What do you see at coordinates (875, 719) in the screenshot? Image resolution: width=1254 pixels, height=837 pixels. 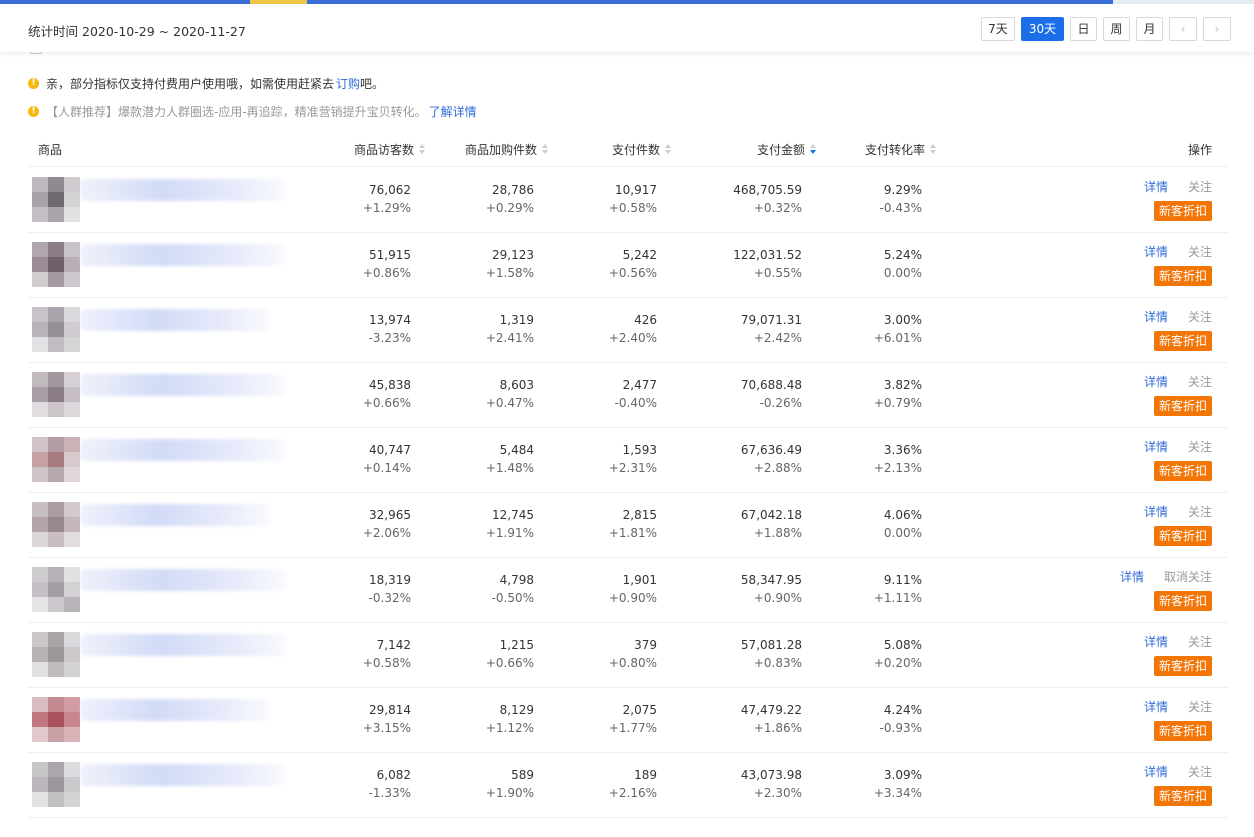 I see `cell-conv: 4.24% -0.93%` at bounding box center [875, 719].